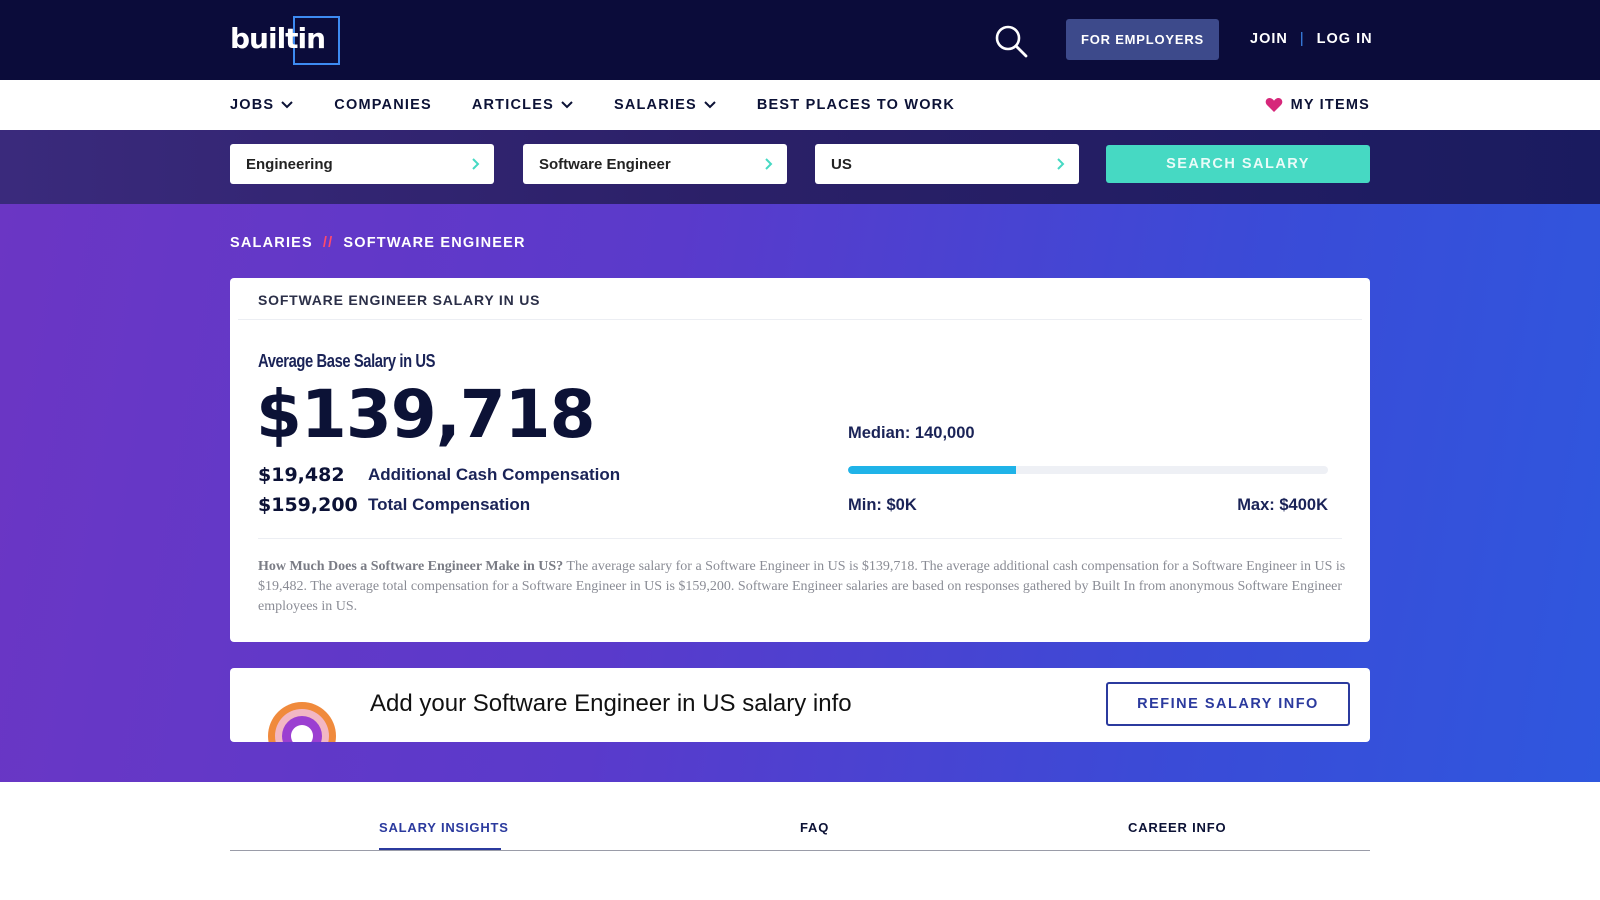  What do you see at coordinates (882, 505) in the screenshot?
I see `min-salary-label: Min: $0K` at bounding box center [882, 505].